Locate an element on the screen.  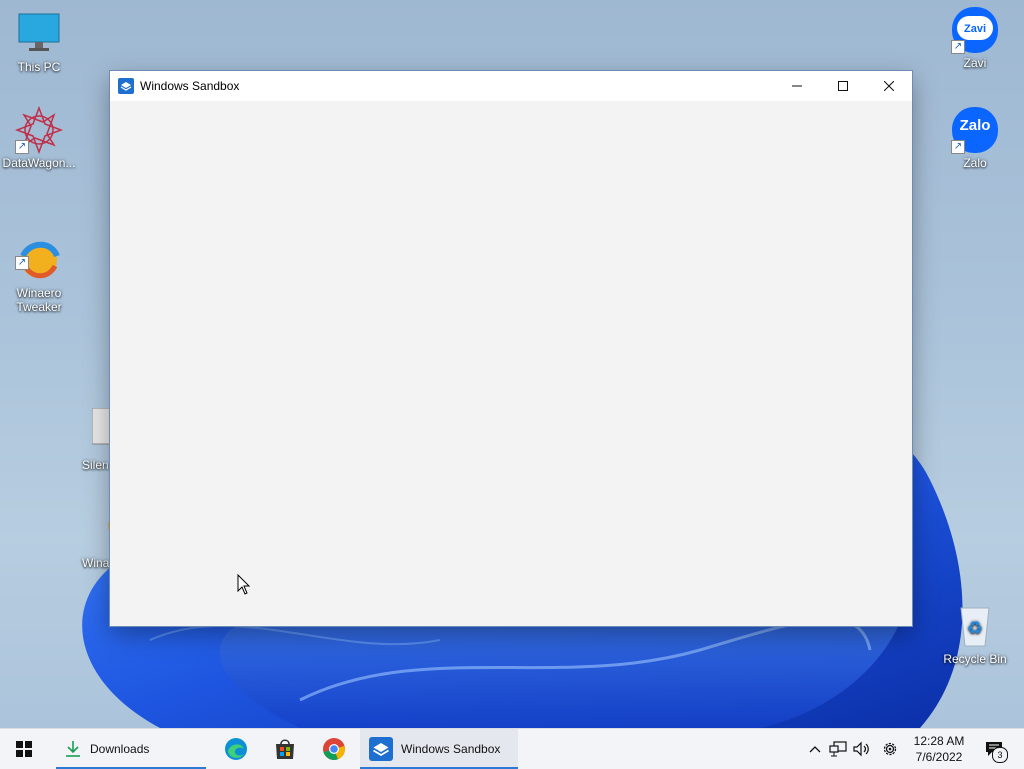
sandbox-label: Windows Sandbox is located at coordinates (451, 749).